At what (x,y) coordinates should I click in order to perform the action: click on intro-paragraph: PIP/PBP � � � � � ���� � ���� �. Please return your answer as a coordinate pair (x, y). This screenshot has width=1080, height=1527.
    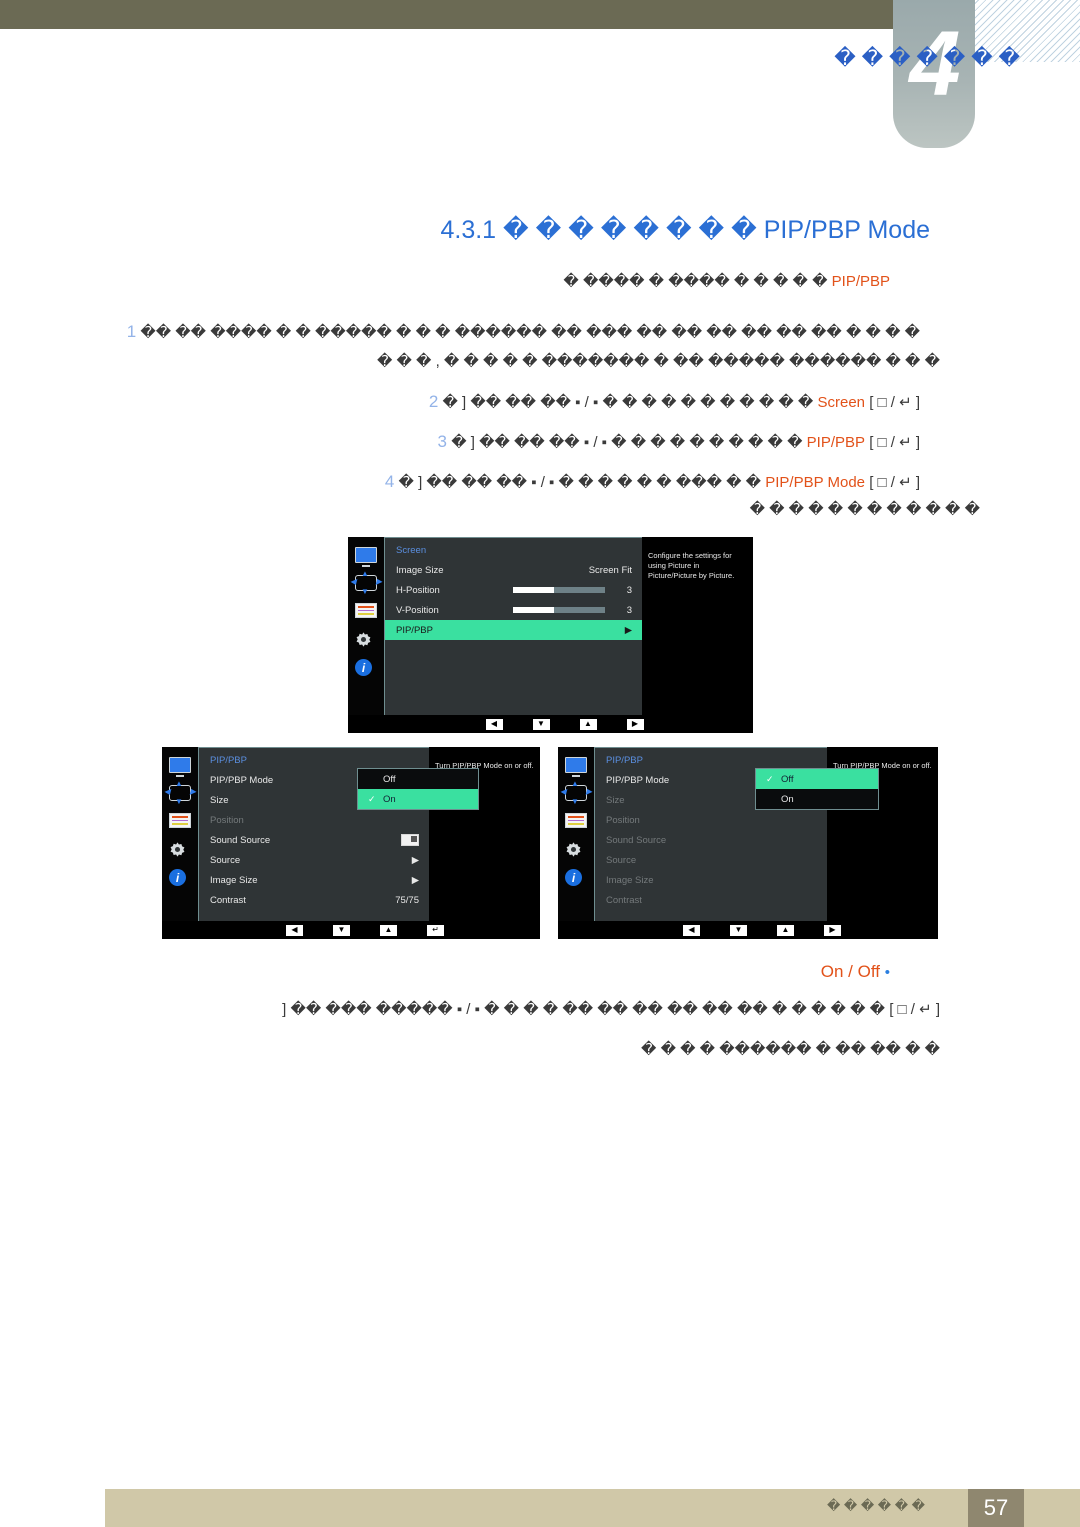
    Looking at the image, I should click on (610, 281).